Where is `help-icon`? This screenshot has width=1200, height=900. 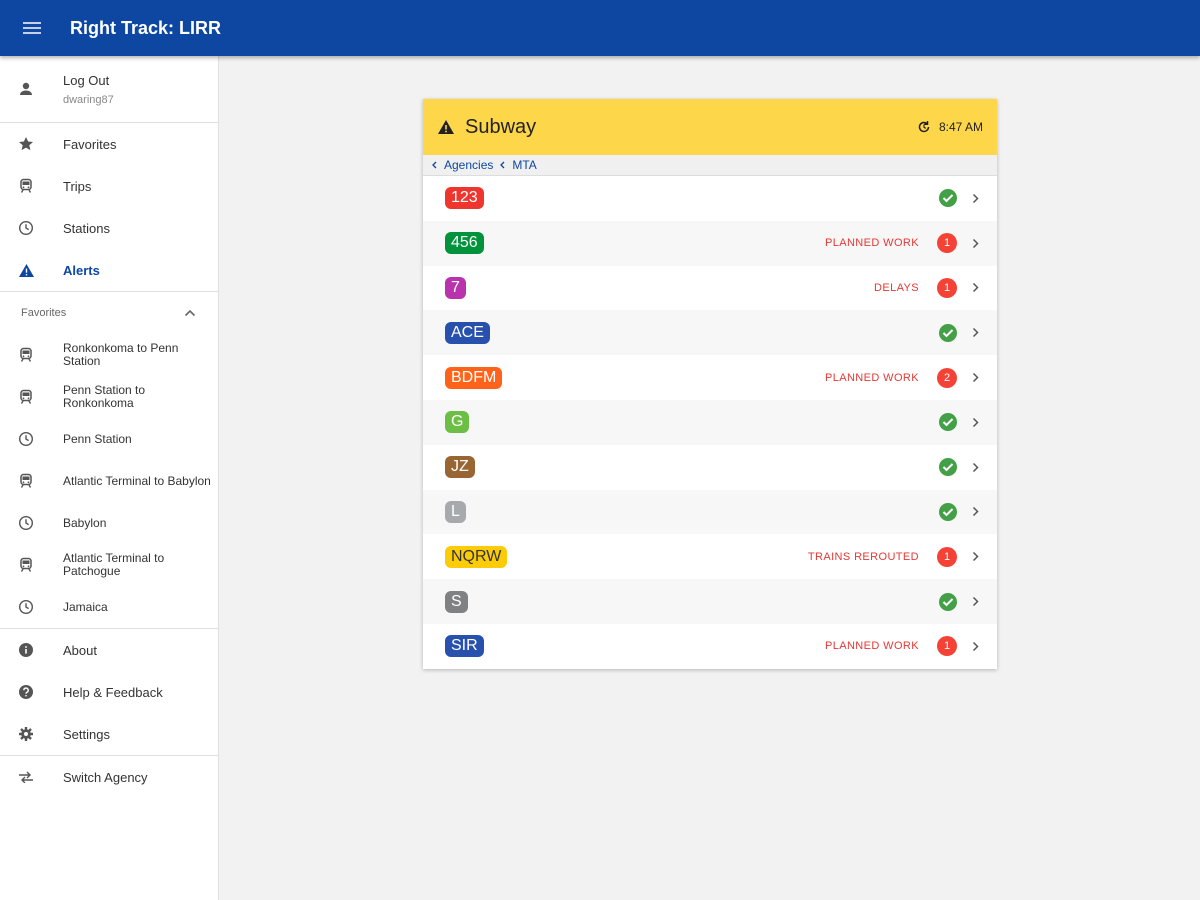
help-icon is located at coordinates (26, 692).